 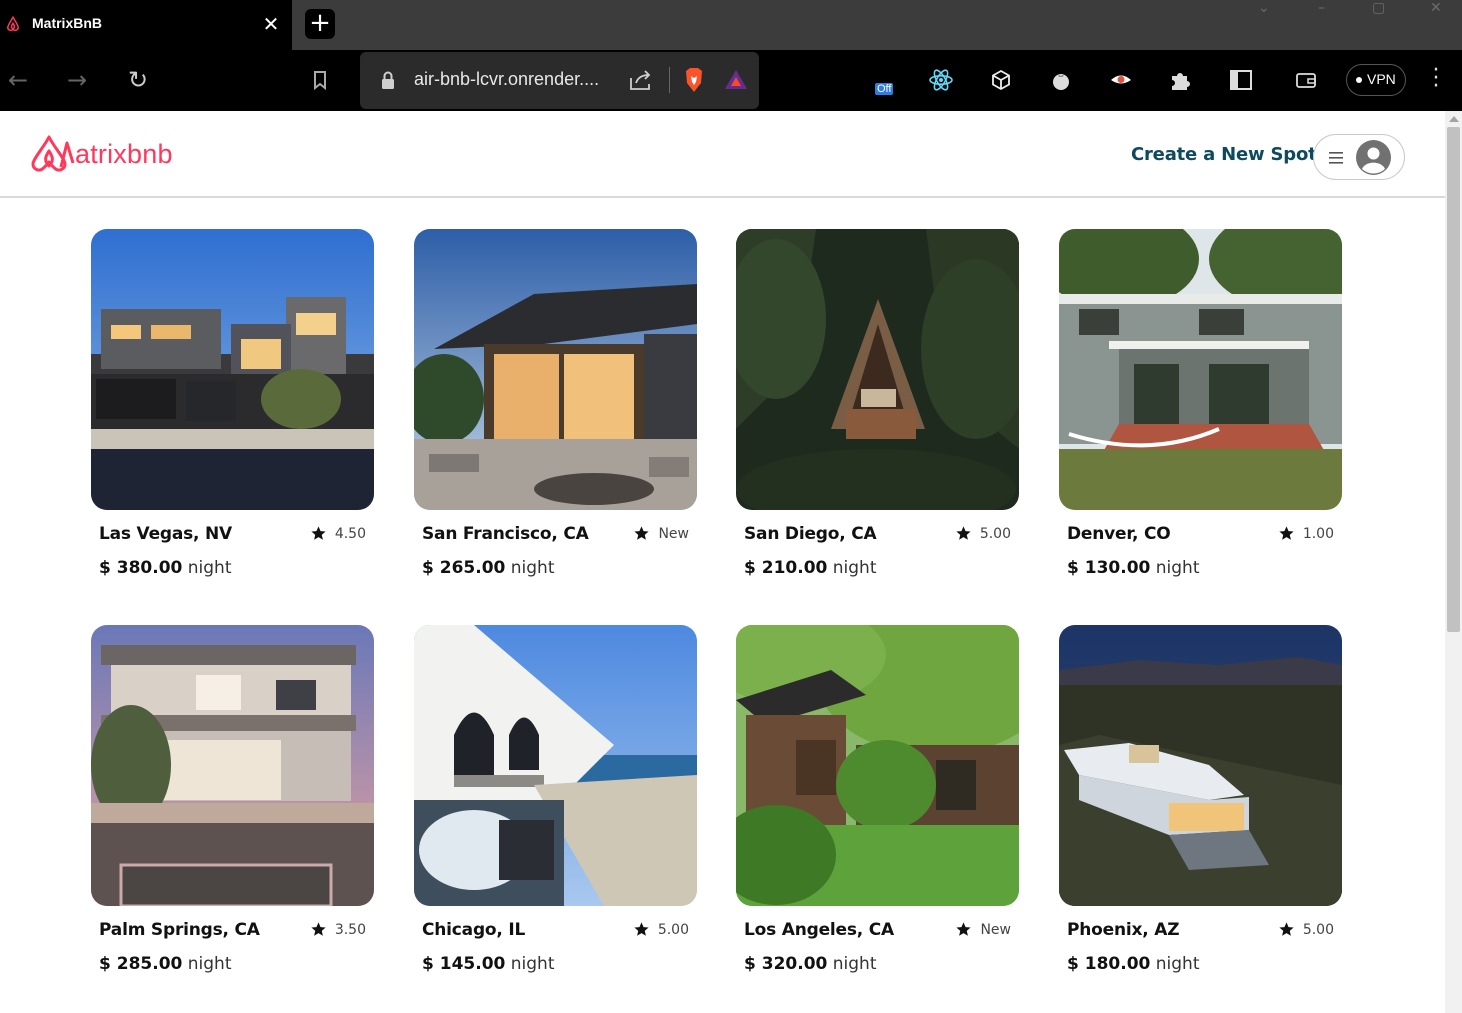 I want to click on listing-city: San Diego, CA, so click(x=810, y=534).